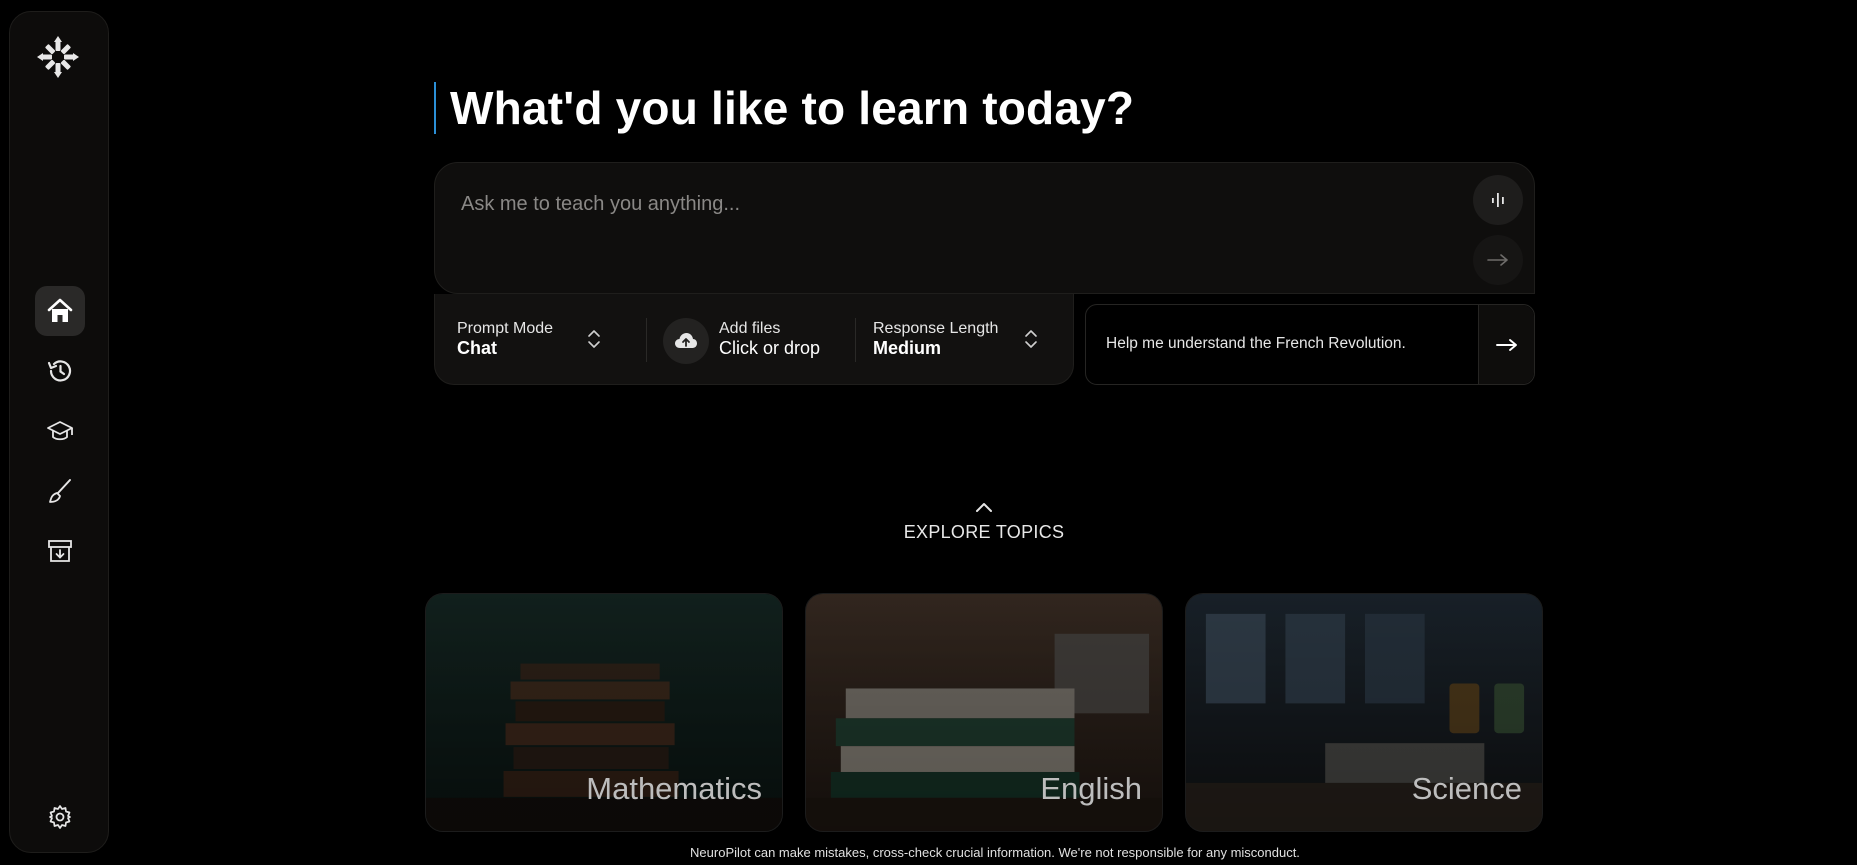  I want to click on upload-button, so click(686, 341).